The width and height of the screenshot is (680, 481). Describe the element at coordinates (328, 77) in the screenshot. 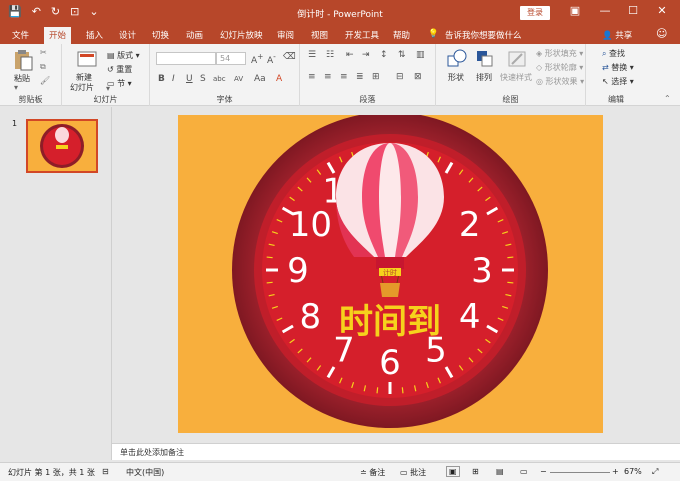

I see `align-center-icon: ≡` at that location.